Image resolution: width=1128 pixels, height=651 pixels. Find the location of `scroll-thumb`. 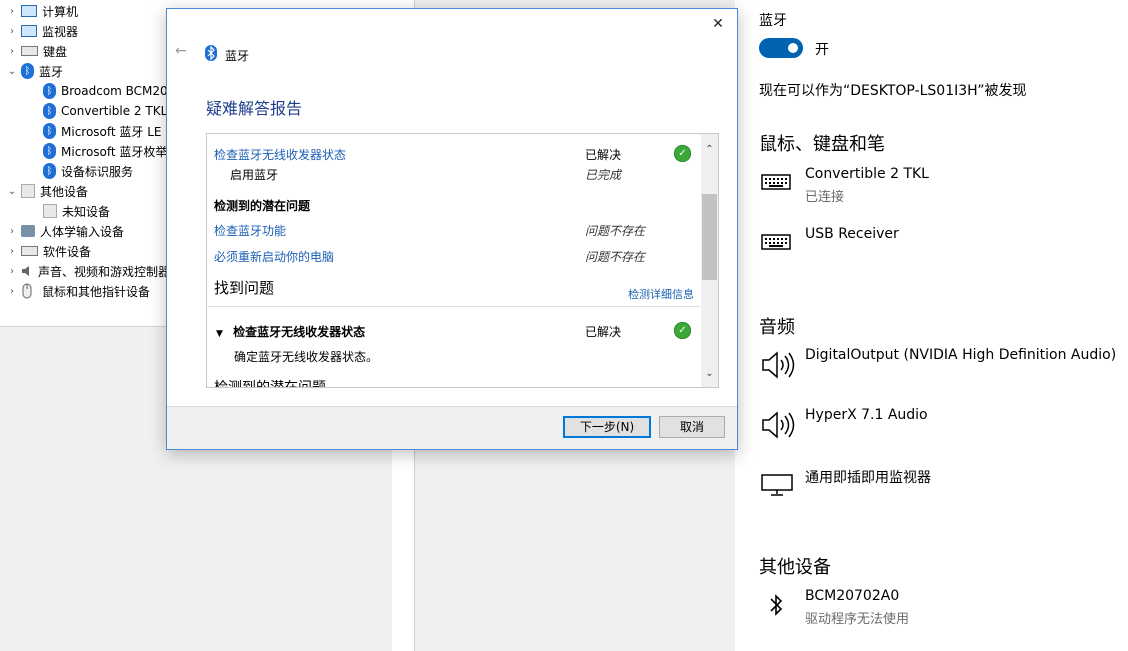

scroll-thumb is located at coordinates (709, 237).